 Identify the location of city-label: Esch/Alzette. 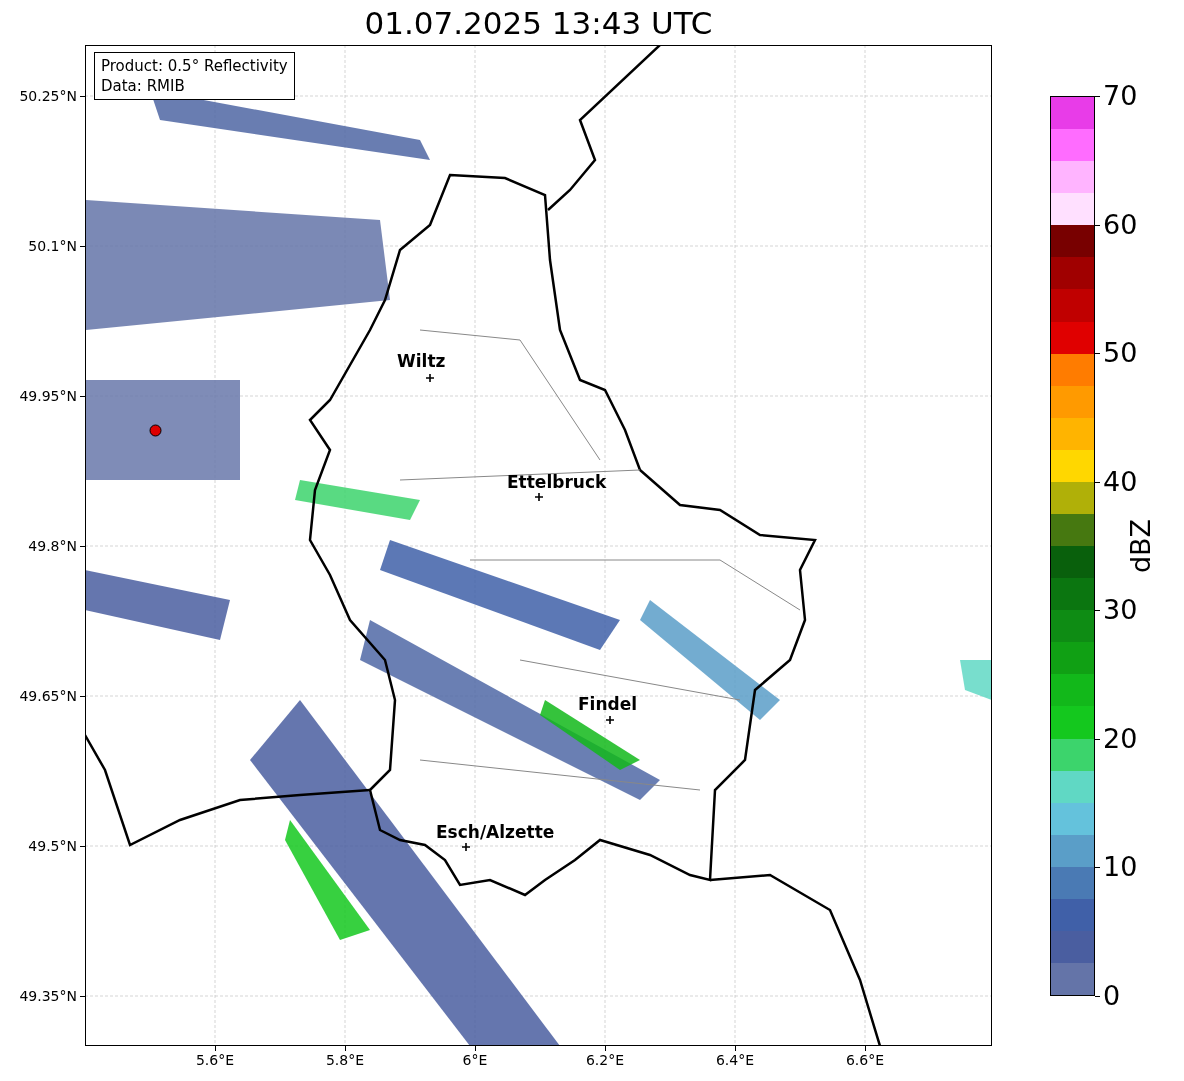
(495, 832).